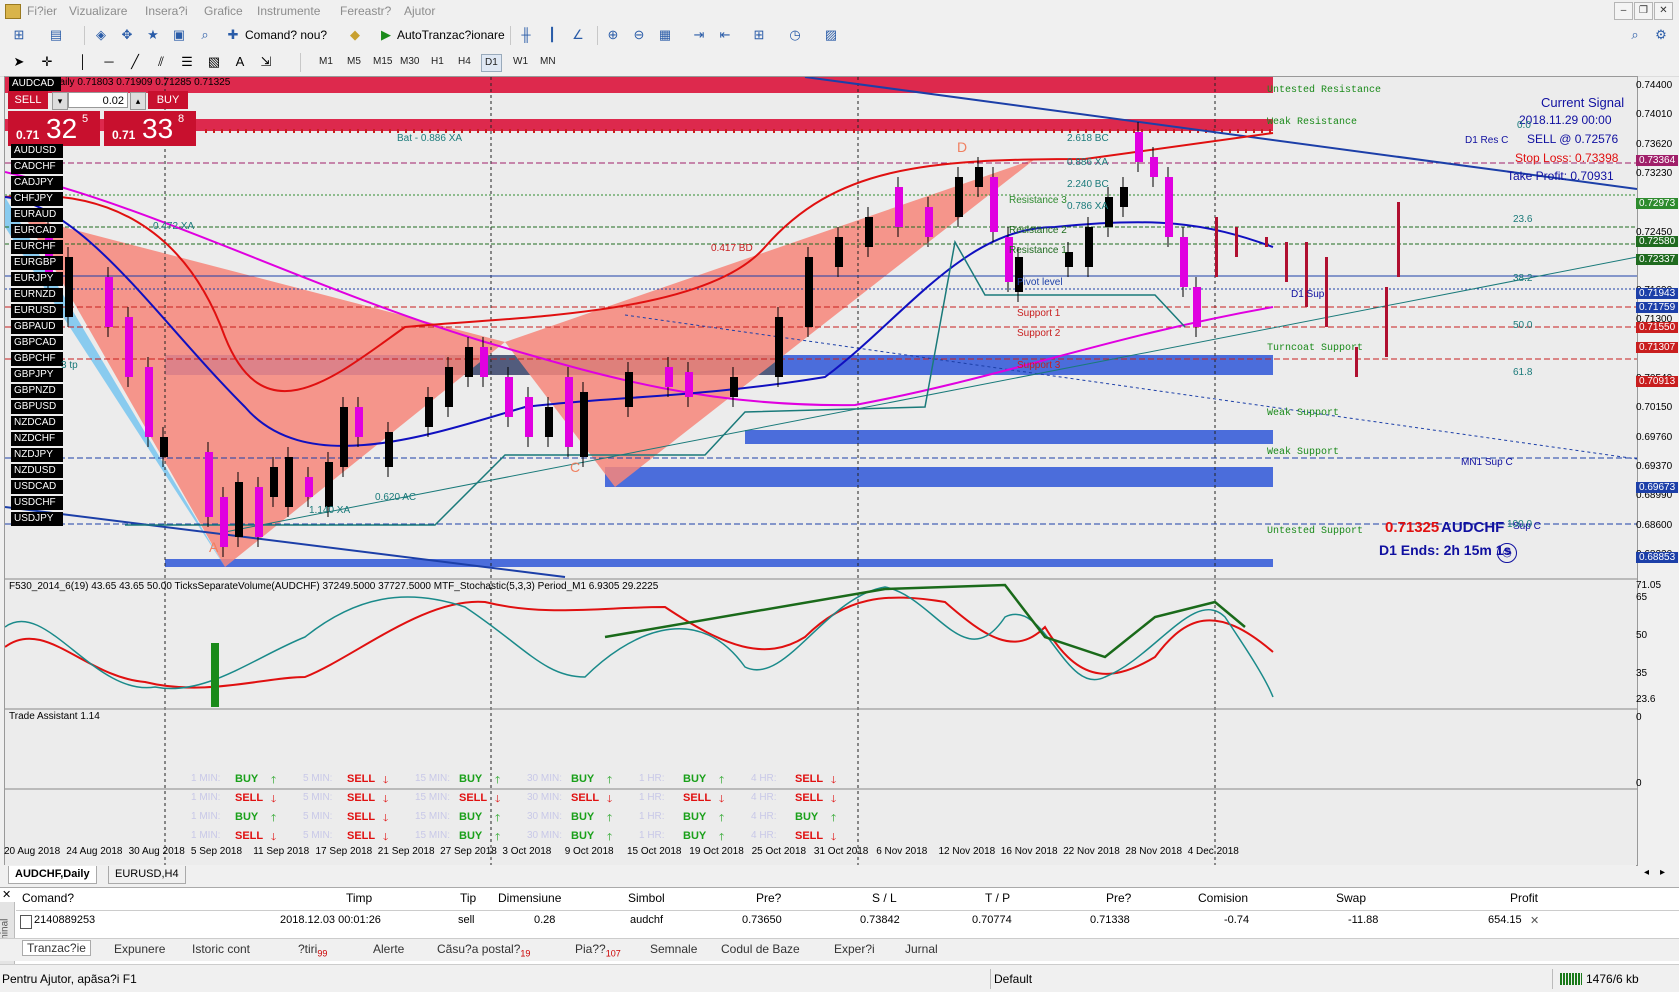 This screenshot has width=1679, height=992. What do you see at coordinates (98, 100) in the screenshot?
I see `lot-size-input: 0.02` at bounding box center [98, 100].